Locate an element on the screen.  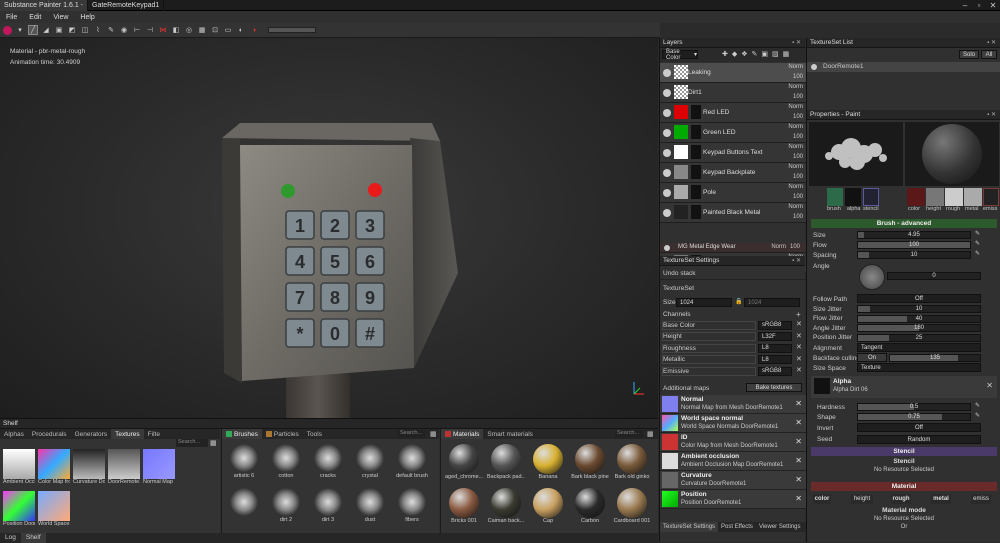
tab-smart-materials: Smart materials is located at coordinates (510, 434).